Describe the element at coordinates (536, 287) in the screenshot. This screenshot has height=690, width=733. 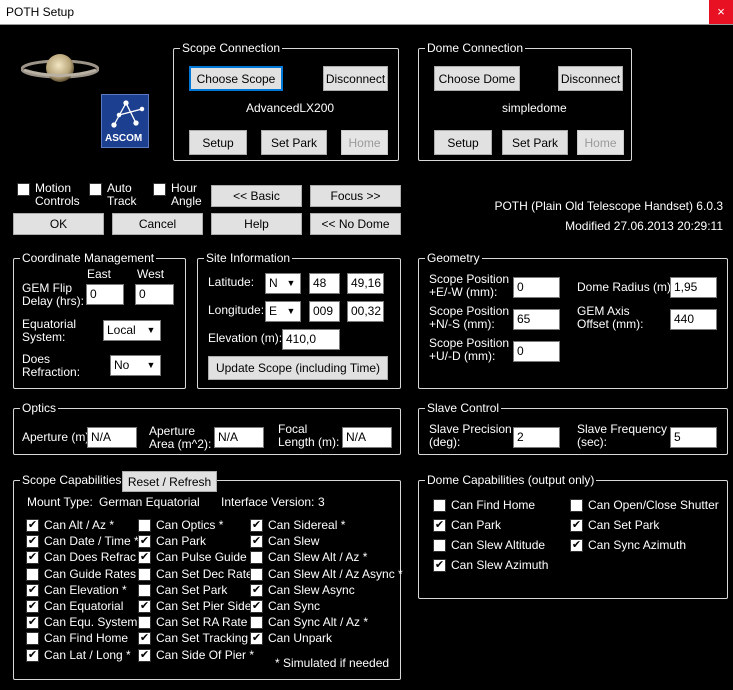
I see `scope-position-ew-input: 0` at that location.